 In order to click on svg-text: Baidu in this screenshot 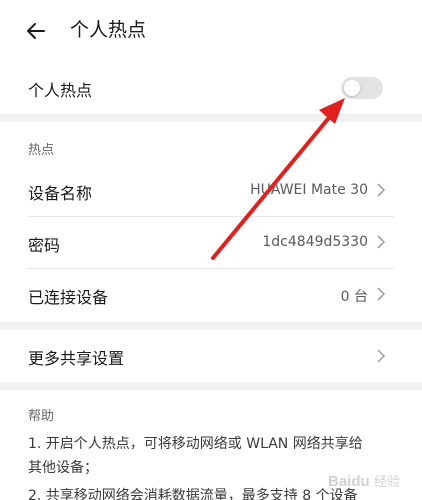, I will do `click(349, 481)`.